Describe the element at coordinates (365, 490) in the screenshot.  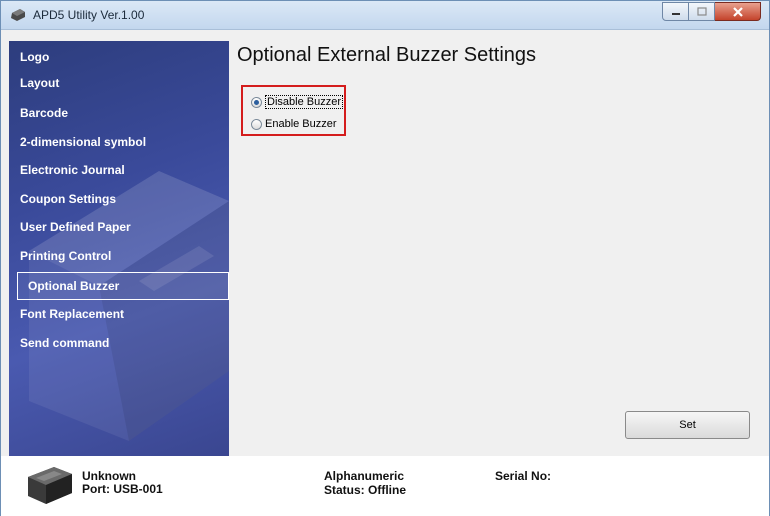
I see `status-label: Status: Offline` at that location.